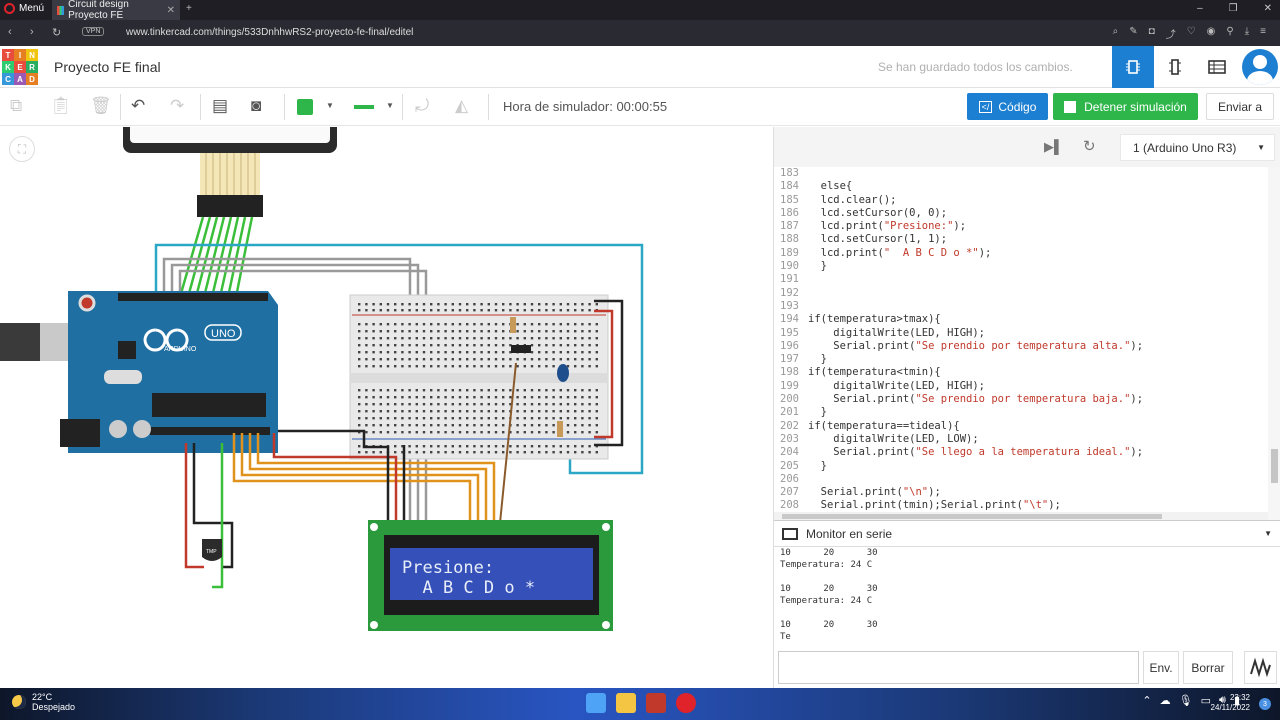 This screenshot has height=720, width=1280. Describe the element at coordinates (138, 106) in the screenshot. I see `undo-icon: ↶` at that location.